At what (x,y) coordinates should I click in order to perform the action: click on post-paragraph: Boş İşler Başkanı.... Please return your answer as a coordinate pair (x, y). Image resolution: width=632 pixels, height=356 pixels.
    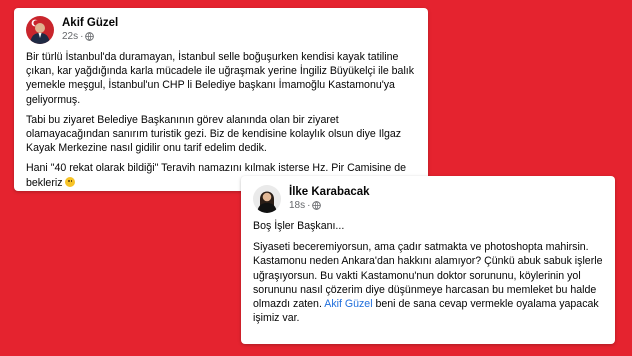
    Looking at the image, I should click on (299, 226).